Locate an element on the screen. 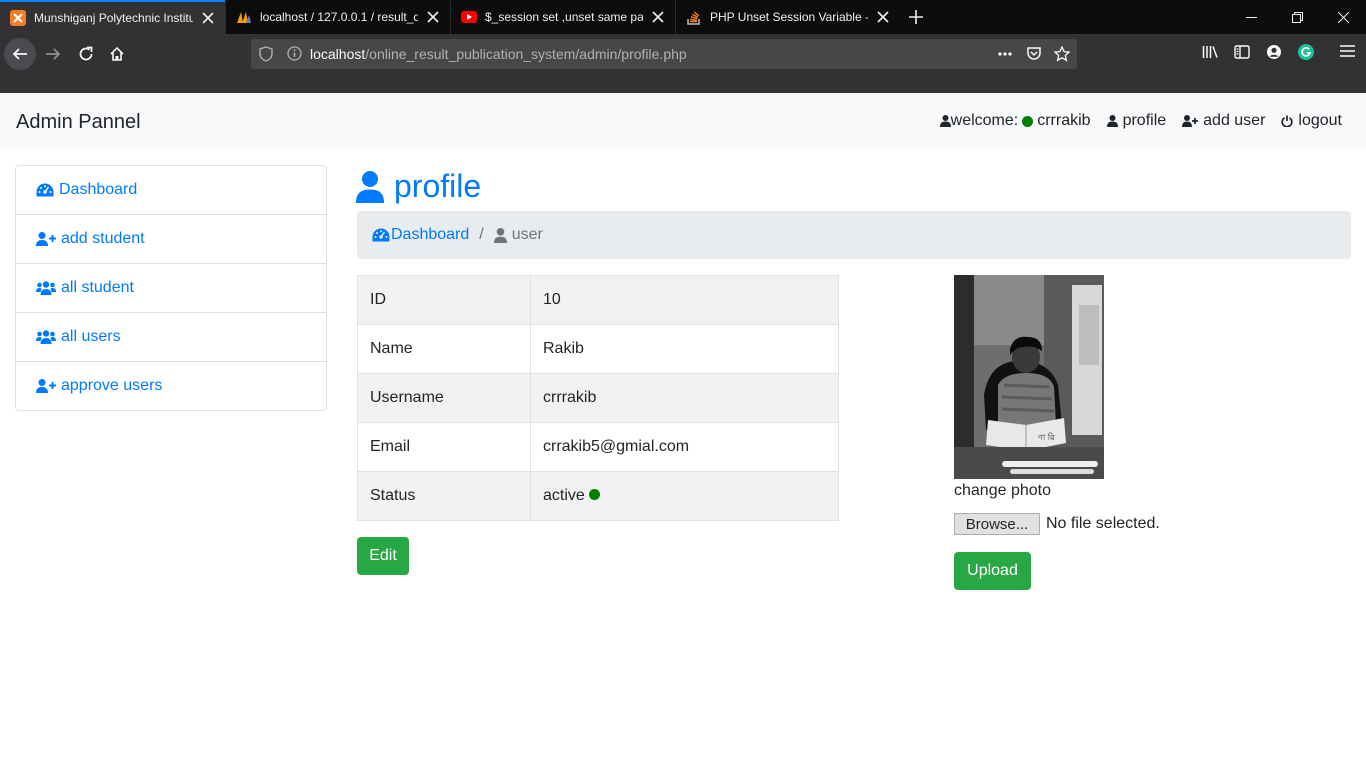 Image resolution: width=1366 pixels, height=768 pixels. restore-icon is located at coordinates (1297, 17).